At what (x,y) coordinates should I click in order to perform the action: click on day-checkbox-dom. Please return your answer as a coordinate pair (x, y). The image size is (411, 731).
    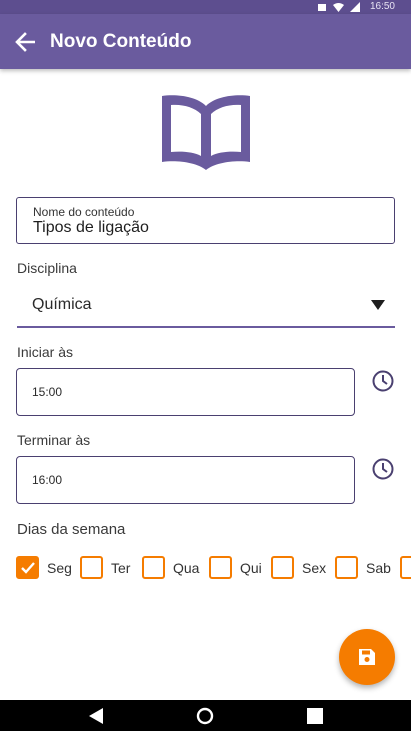
    Looking at the image, I should click on (405, 568).